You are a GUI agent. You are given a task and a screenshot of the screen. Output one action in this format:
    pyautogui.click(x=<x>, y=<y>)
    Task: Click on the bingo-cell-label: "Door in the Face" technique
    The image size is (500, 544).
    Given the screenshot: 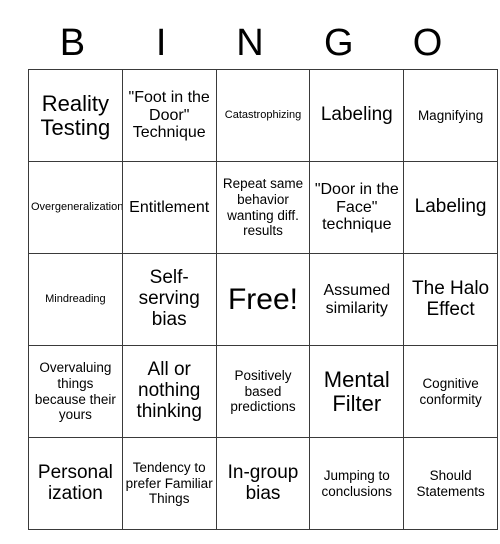 What is the action you would take?
    pyautogui.click(x=356, y=207)
    